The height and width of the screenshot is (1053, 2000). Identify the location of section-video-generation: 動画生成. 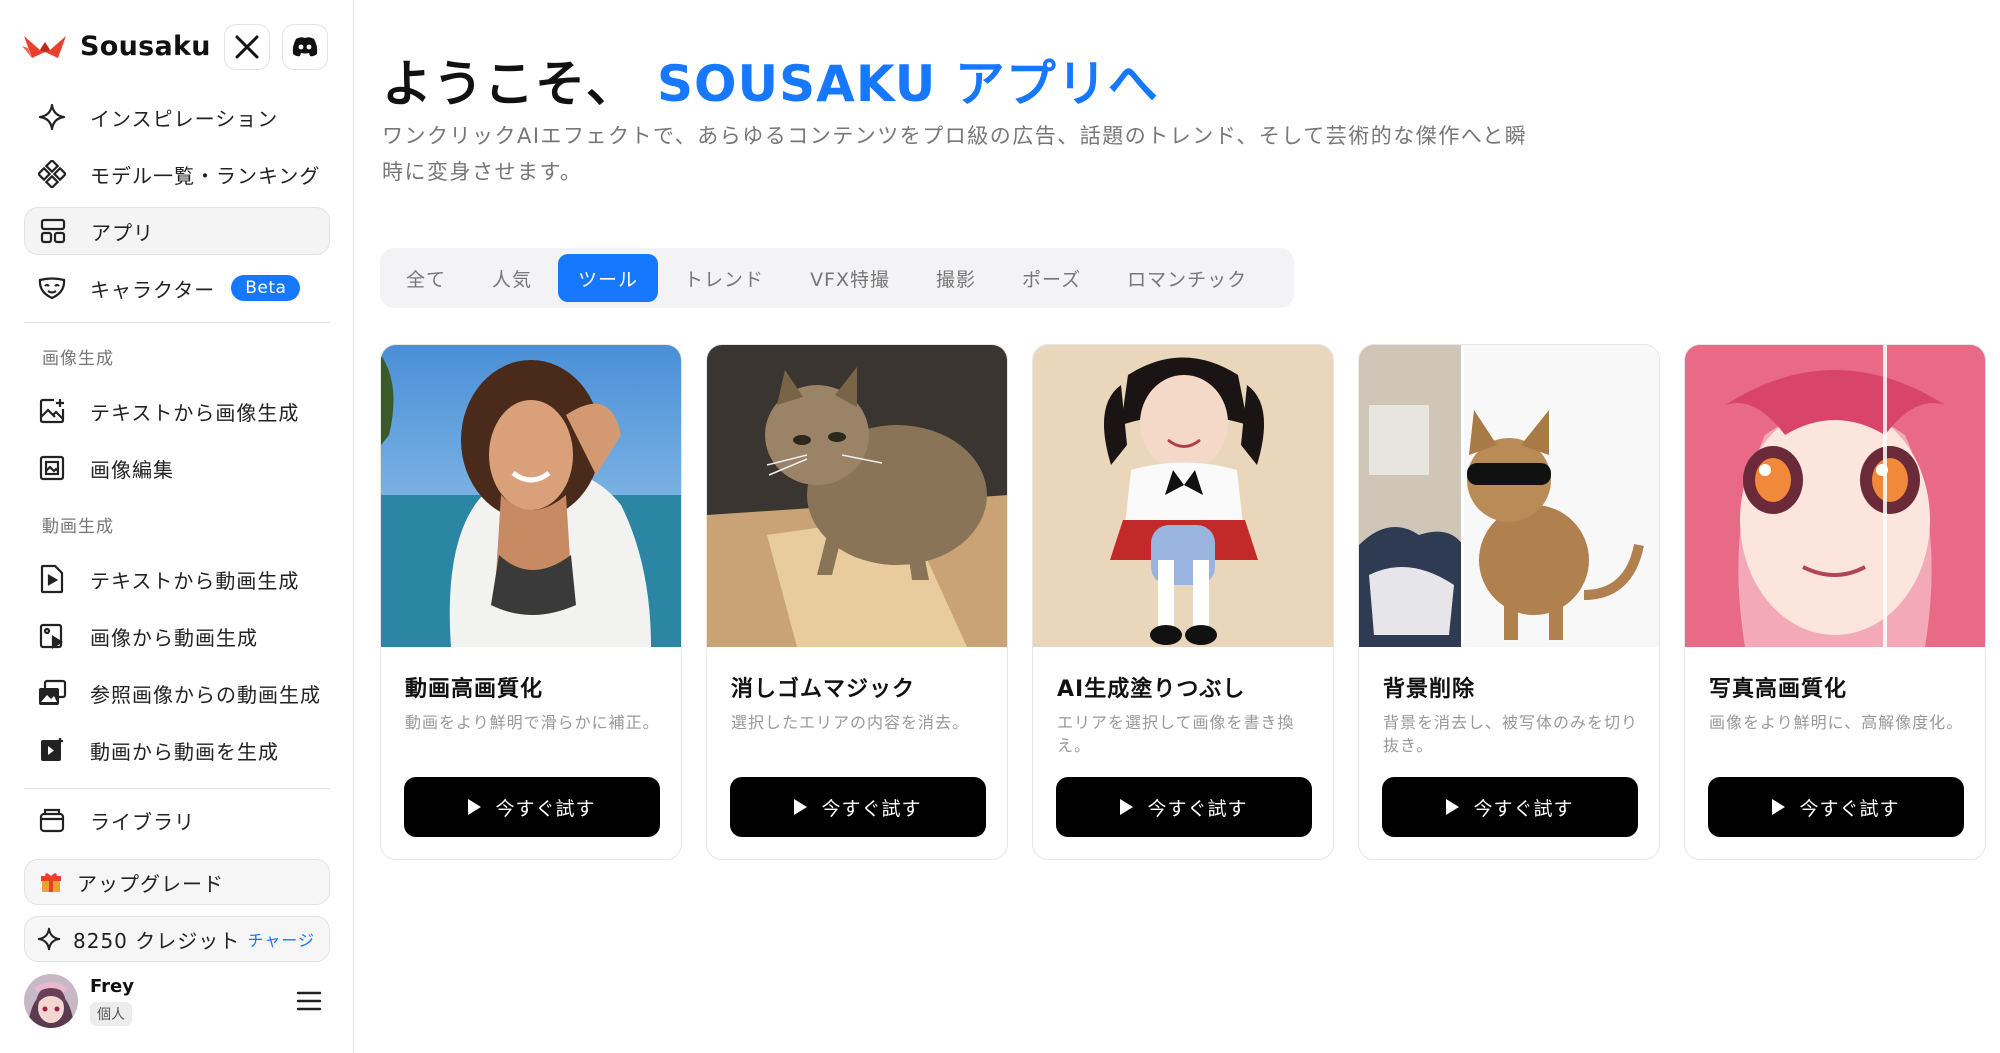
(78, 527).